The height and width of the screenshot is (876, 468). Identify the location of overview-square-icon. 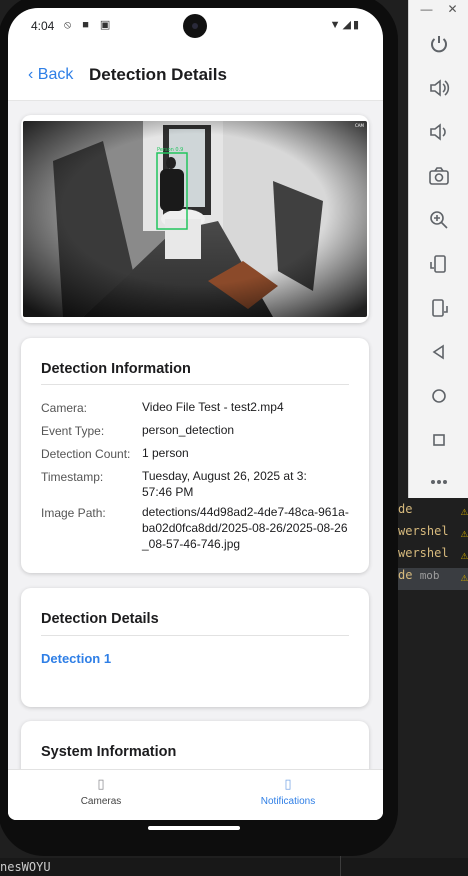
(439, 440).